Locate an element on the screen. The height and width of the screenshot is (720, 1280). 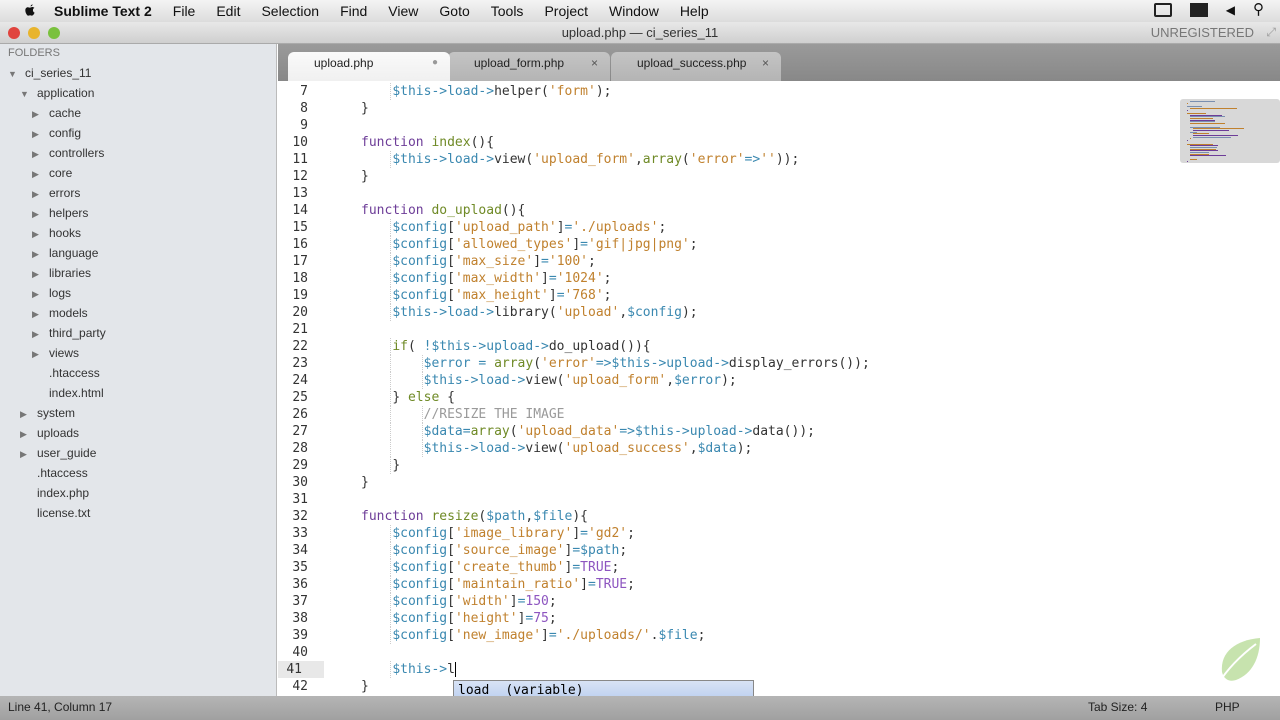
sidebar-item-user_guide: ▶ user_guide is located at coordinates (58, 453).